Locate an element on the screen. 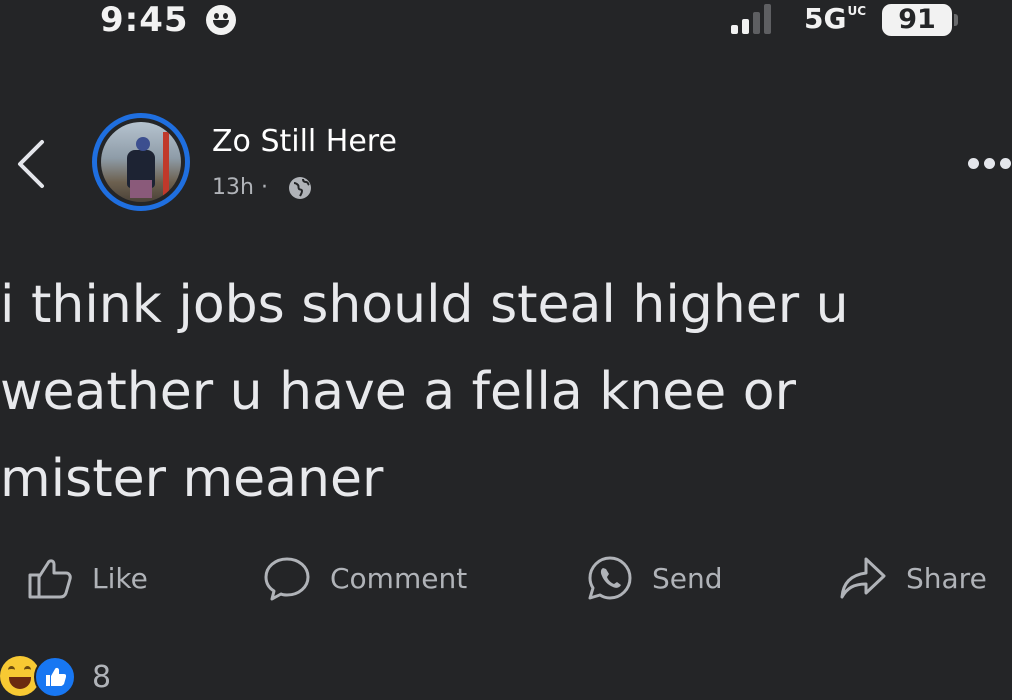 The width and height of the screenshot is (1012, 700). back-button is located at coordinates (32, 164).